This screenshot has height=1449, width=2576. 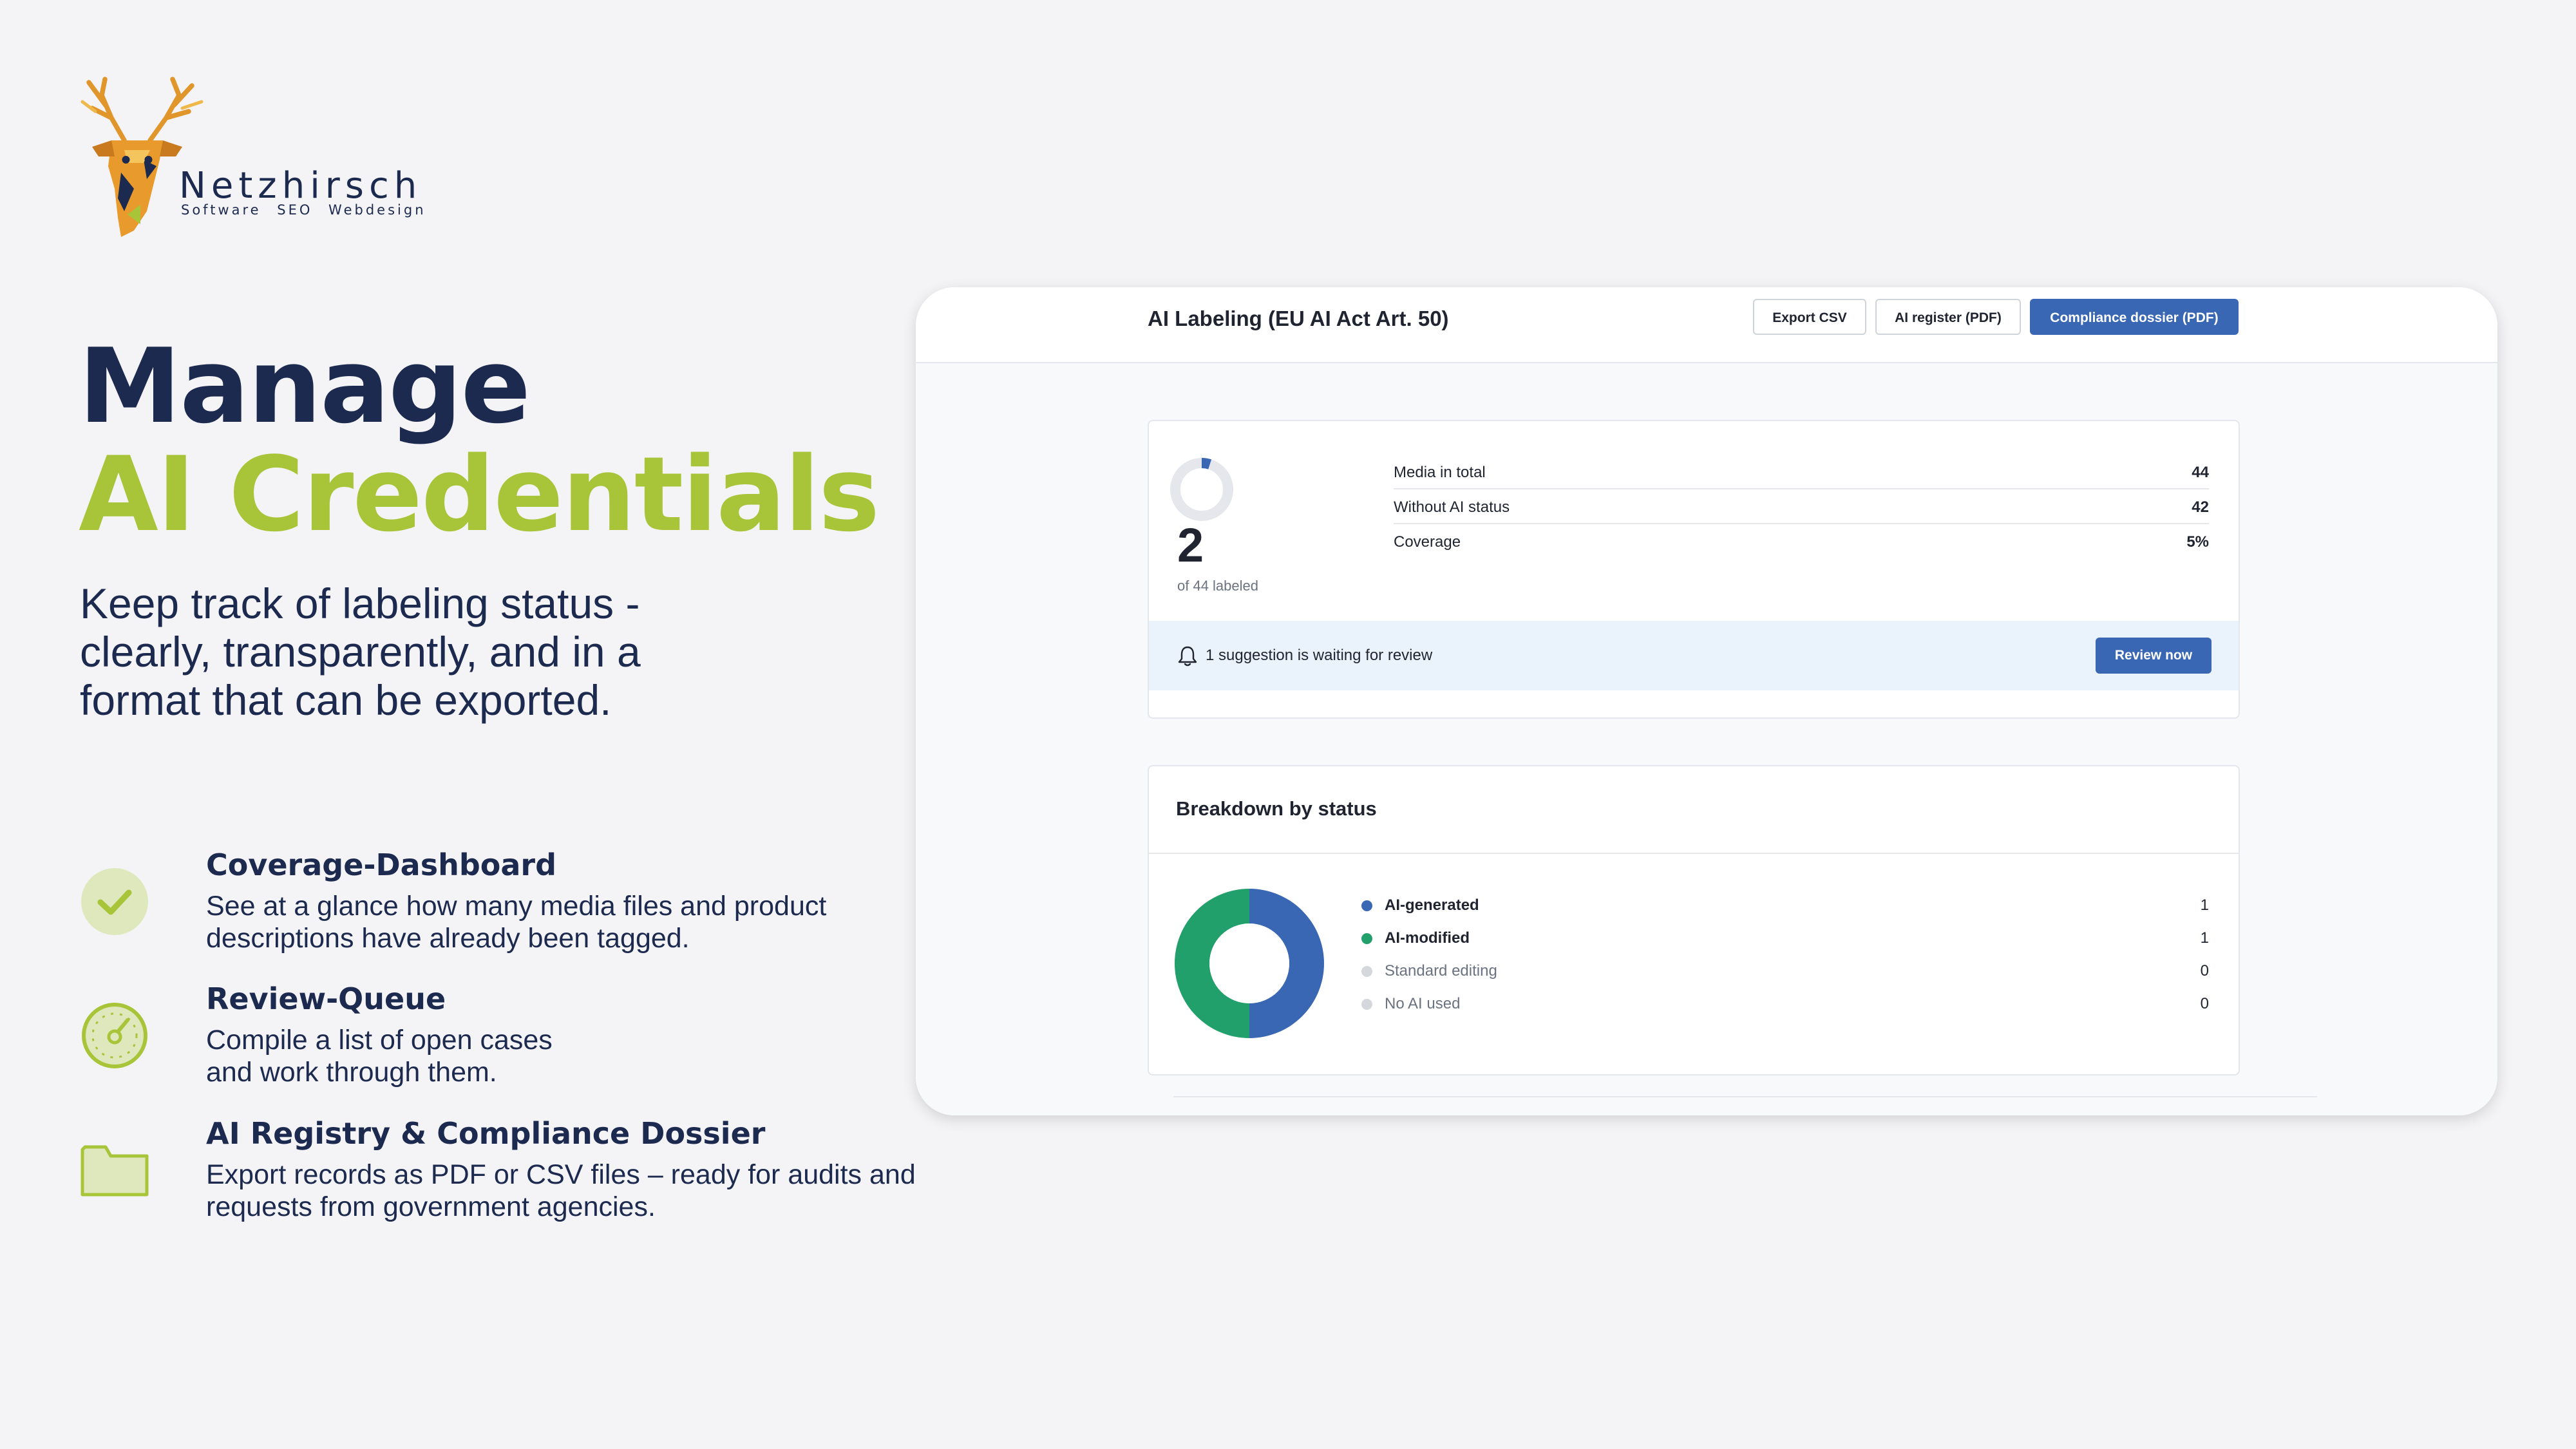 I want to click on hero-title-line2: AI Credentials, so click(x=480, y=494).